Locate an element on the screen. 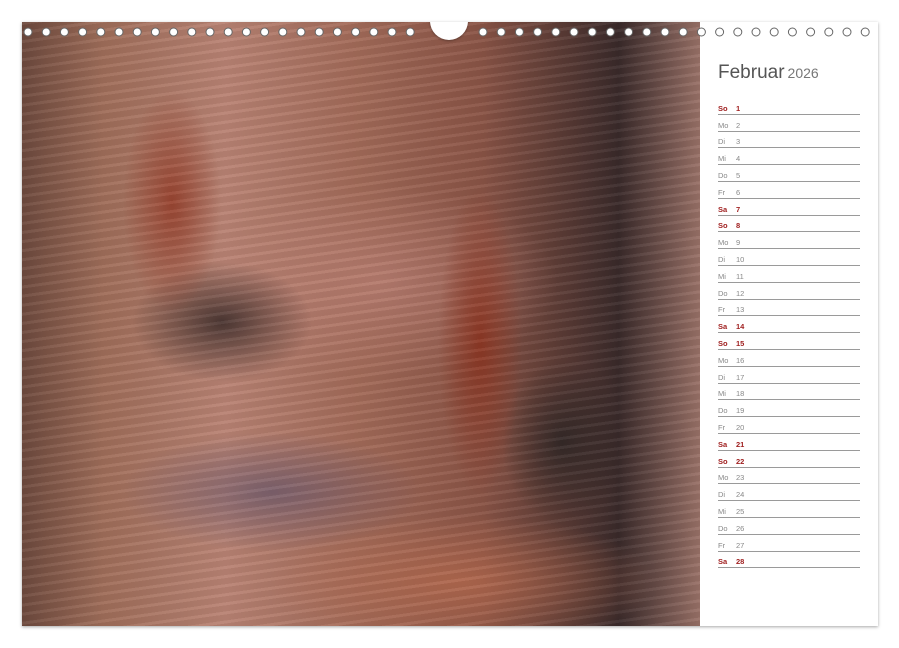 Image resolution: width=899 pixels, height=648 pixels. day-number: 1 is located at coordinates (738, 108).